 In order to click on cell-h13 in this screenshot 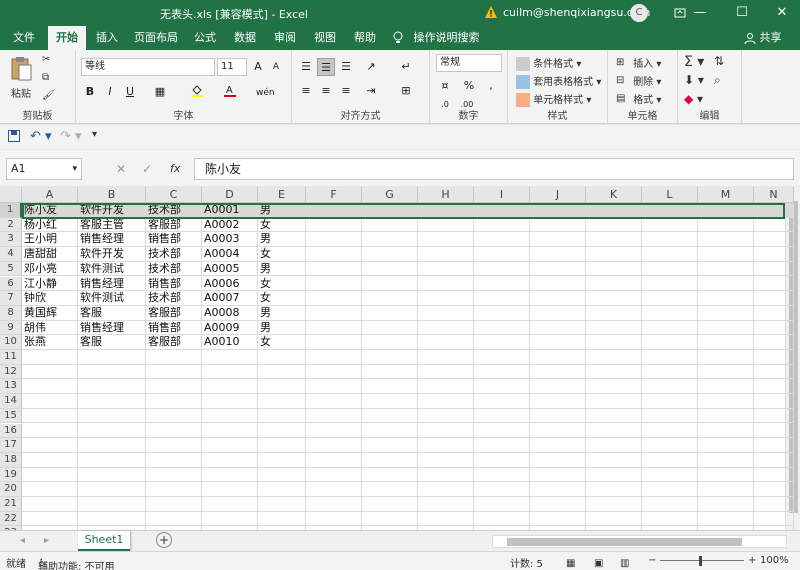, I will do `click(446, 387)`.